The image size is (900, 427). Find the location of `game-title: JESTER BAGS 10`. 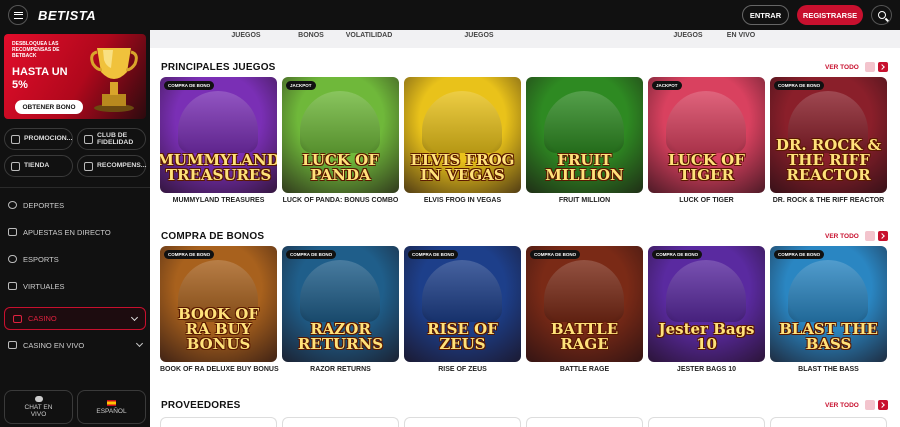

game-title: JESTER BAGS 10 is located at coordinates (706, 369).